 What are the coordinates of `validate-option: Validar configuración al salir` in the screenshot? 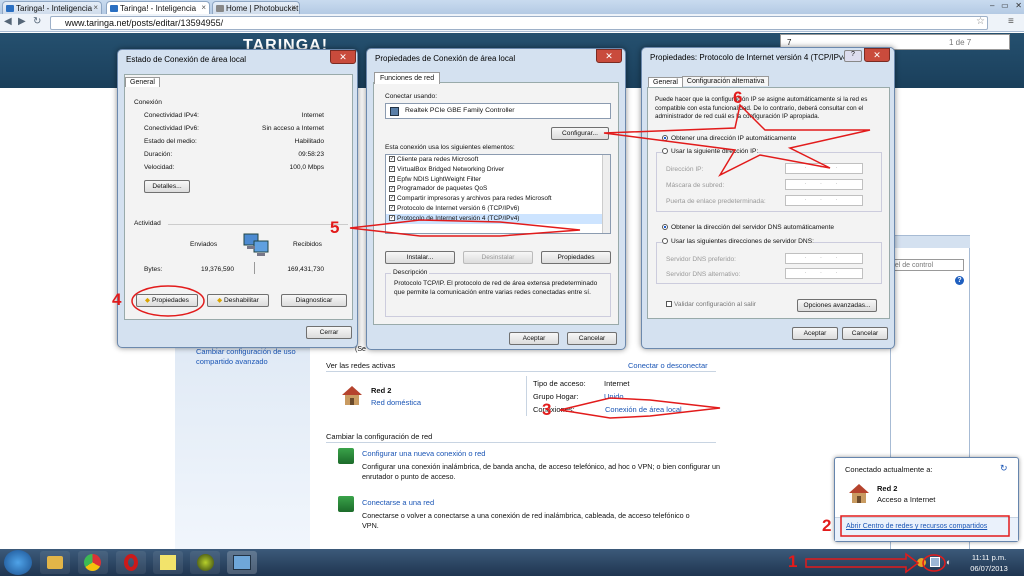 It's located at (711, 304).